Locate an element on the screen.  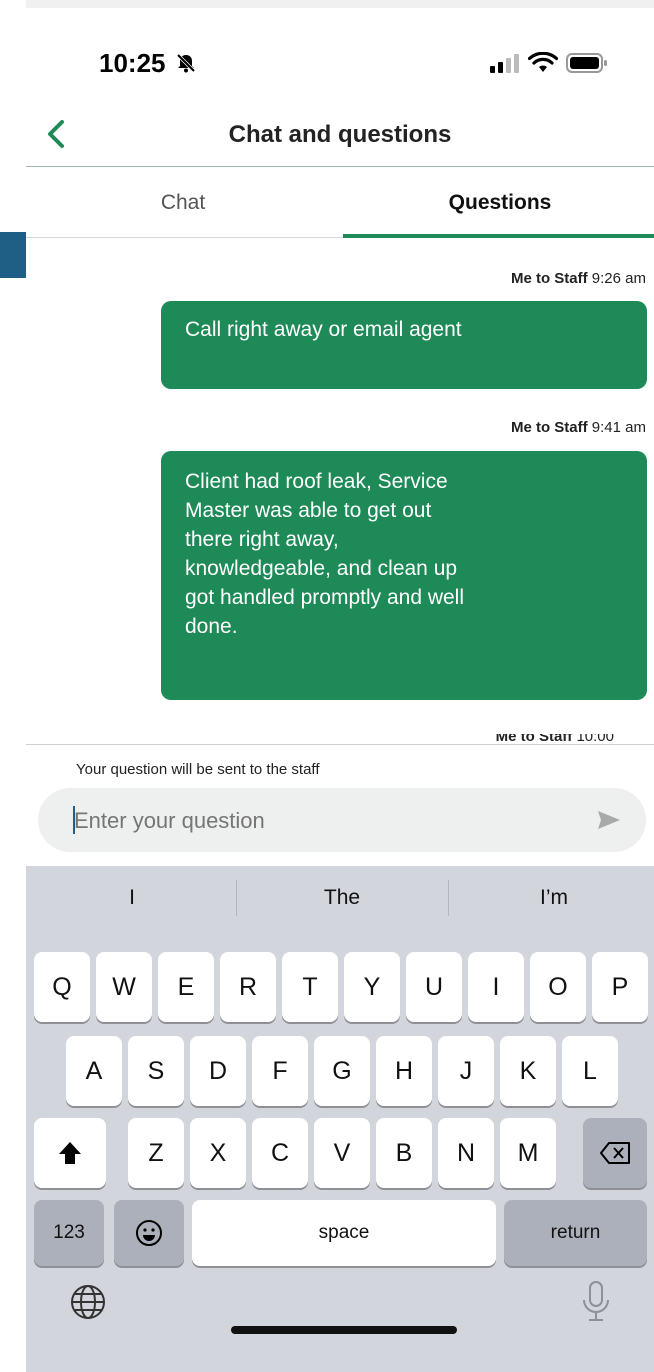
backspace-key is located at coordinates (615, 1153).